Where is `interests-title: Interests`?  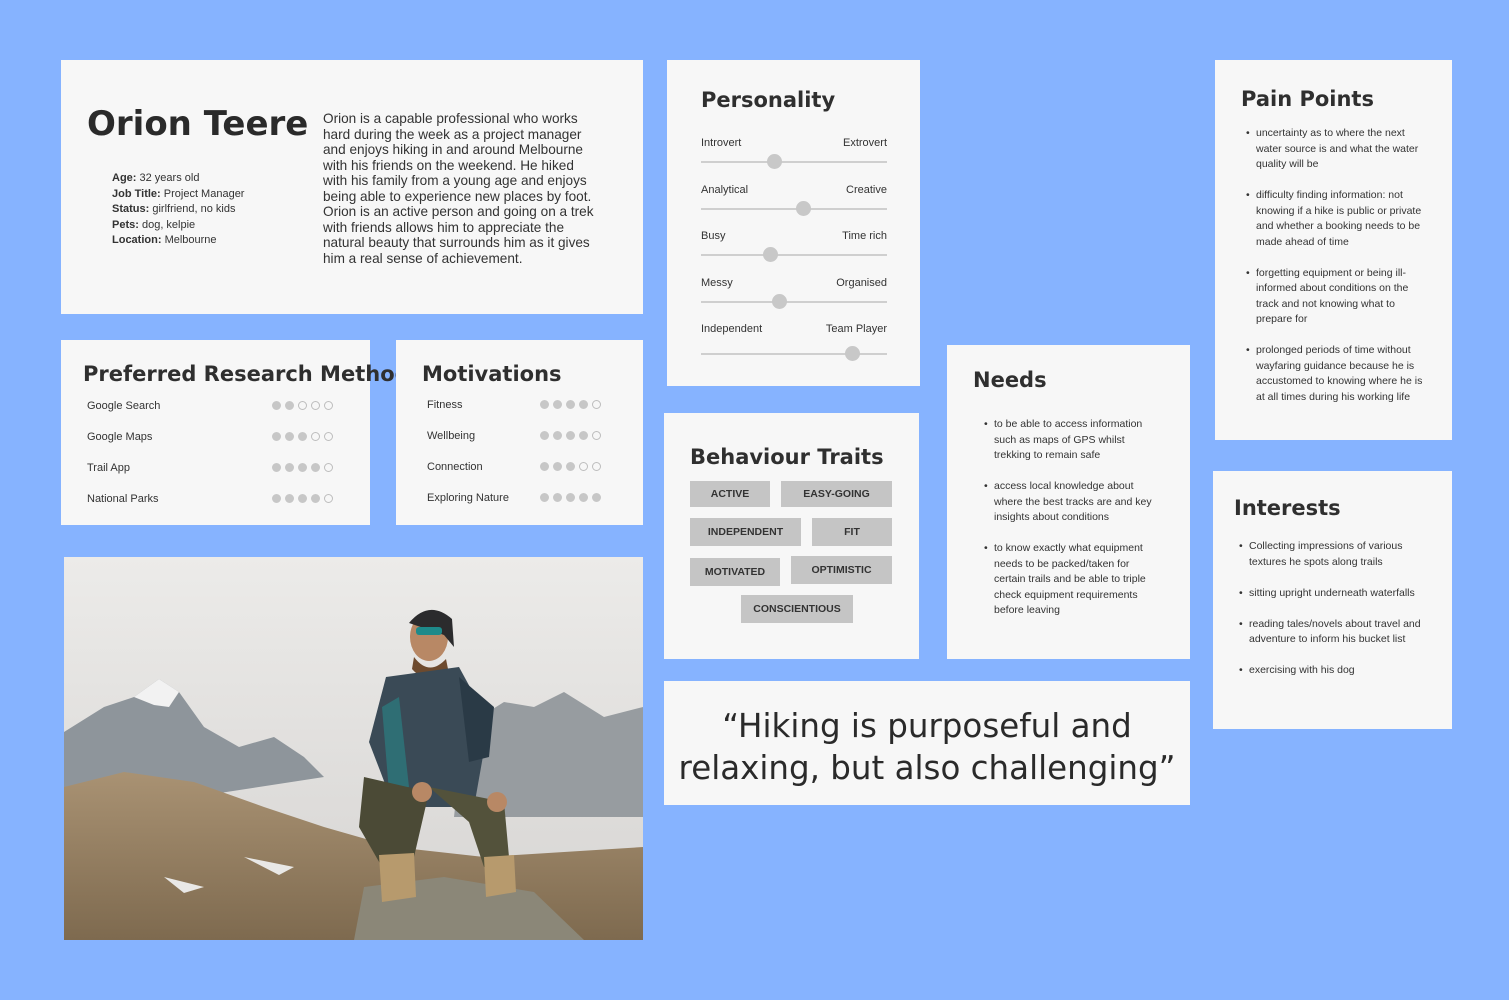 interests-title: Interests is located at coordinates (1287, 508).